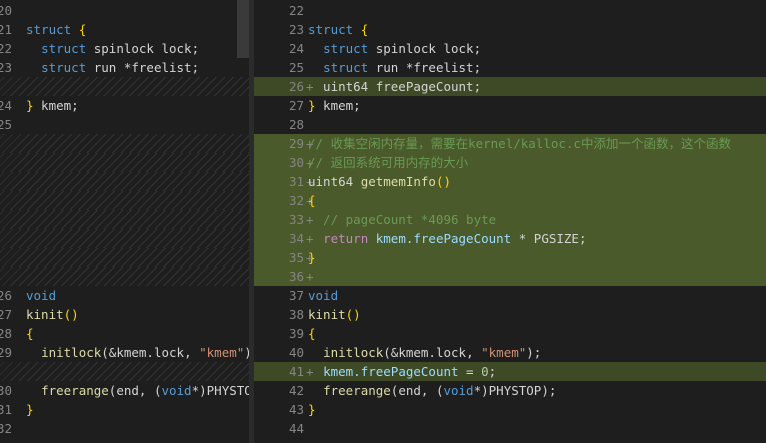  I want to click on code-line: 25 struct run *freelist;, so click(510, 67).